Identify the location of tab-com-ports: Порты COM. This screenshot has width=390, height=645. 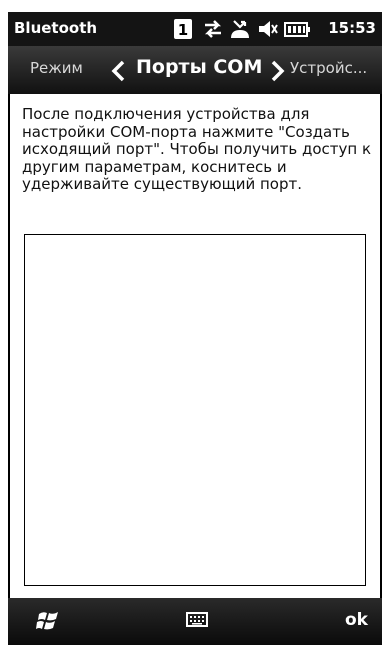
(199, 67).